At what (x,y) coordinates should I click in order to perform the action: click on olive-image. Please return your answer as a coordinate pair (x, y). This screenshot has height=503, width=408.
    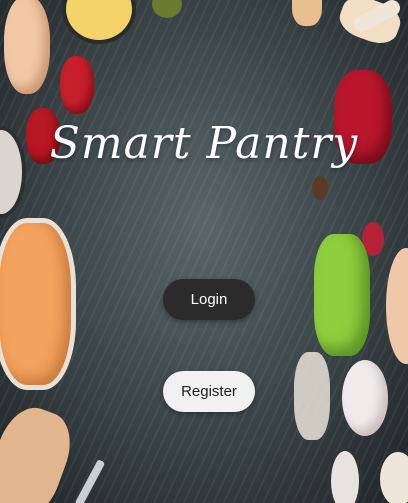
    Looking at the image, I should click on (167, 9).